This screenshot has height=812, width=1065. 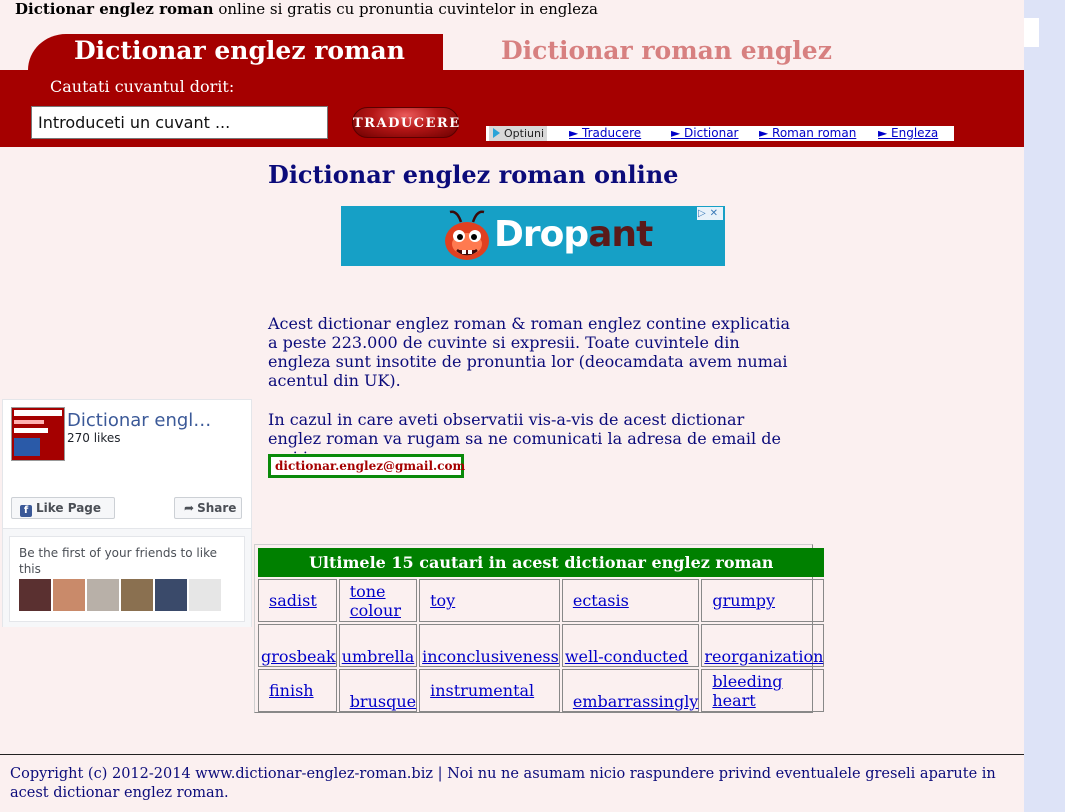 What do you see at coordinates (605, 133) in the screenshot?
I see `link-traducere: ► Traducere` at bounding box center [605, 133].